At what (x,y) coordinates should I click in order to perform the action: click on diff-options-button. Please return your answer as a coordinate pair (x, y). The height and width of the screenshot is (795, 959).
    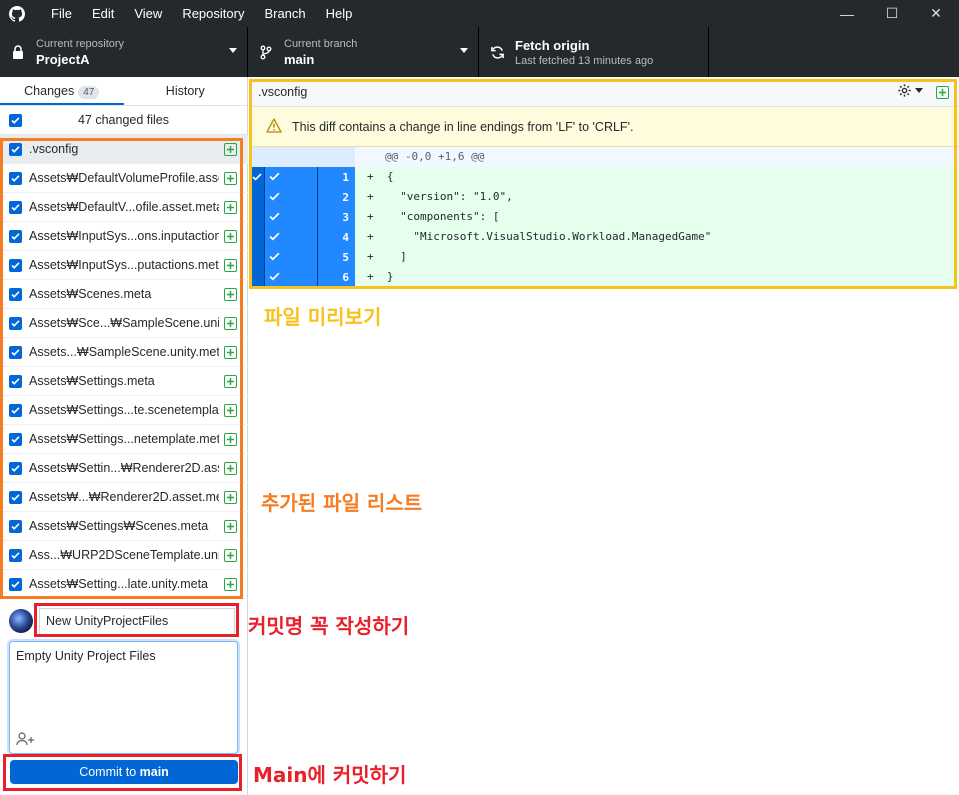
    Looking at the image, I should click on (910, 90).